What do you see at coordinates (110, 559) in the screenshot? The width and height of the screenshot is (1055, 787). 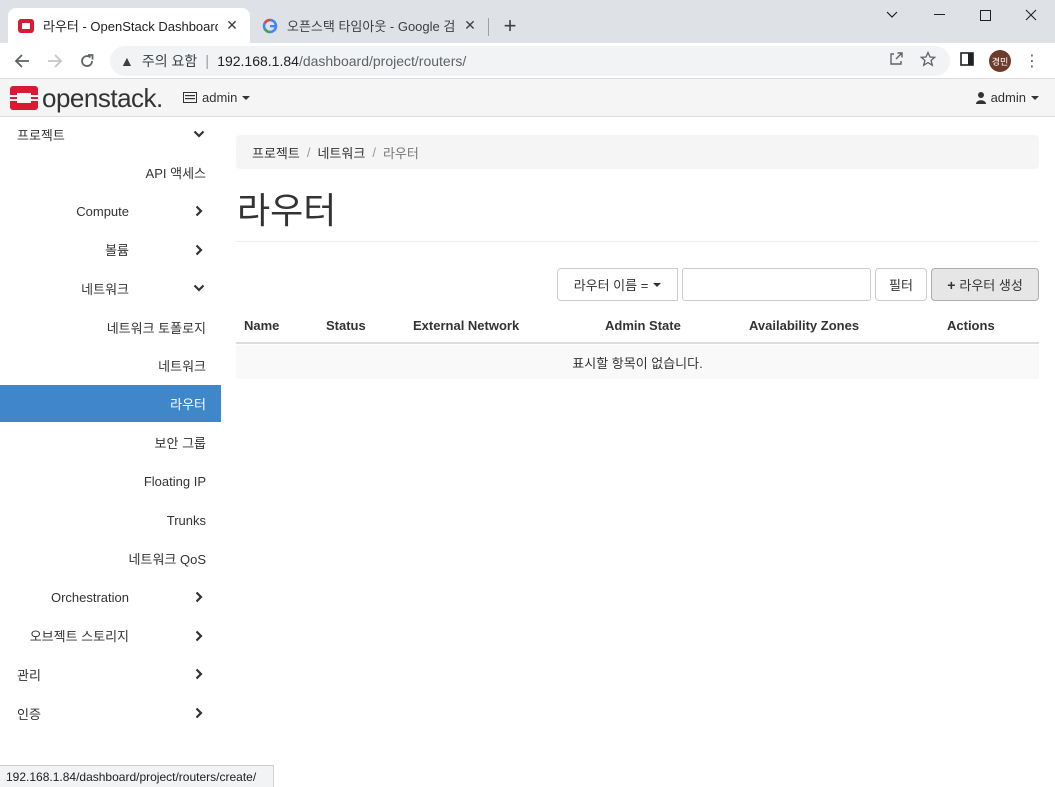 I see `sidebar-item: 네트워크 QoS` at bounding box center [110, 559].